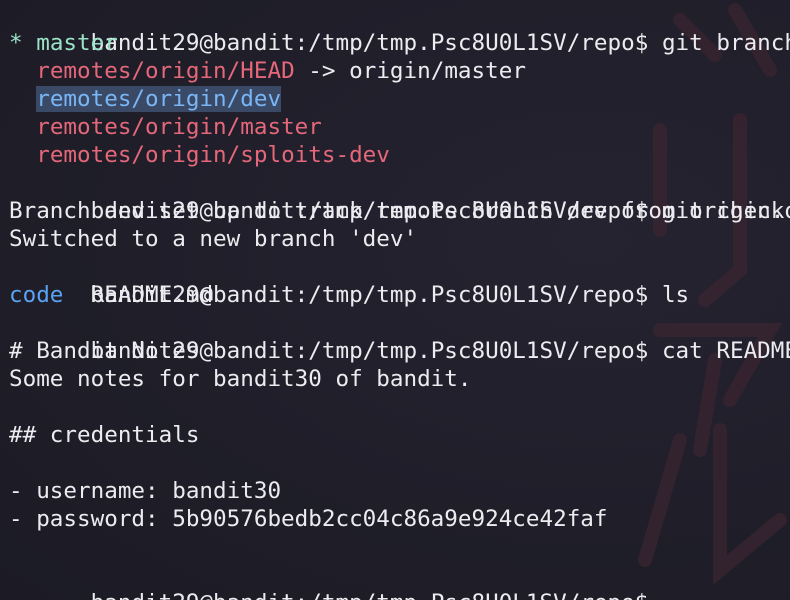 The image size is (790, 600). What do you see at coordinates (399, 295) in the screenshot?
I see `ls-output-line: code README.md` at bounding box center [399, 295].